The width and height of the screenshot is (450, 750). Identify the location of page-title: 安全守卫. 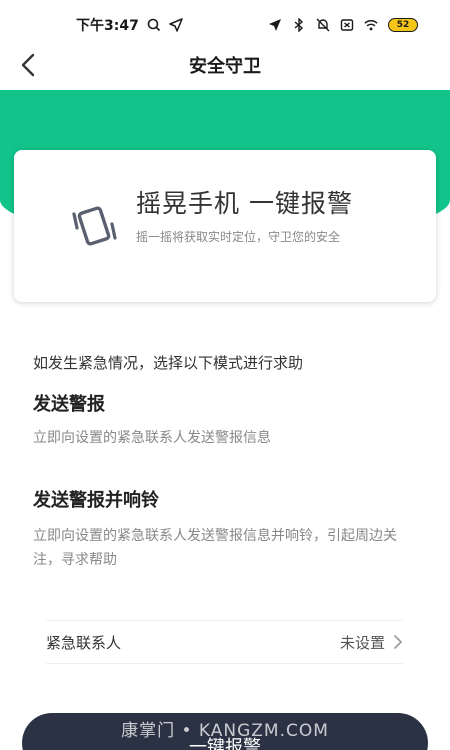
(225, 66).